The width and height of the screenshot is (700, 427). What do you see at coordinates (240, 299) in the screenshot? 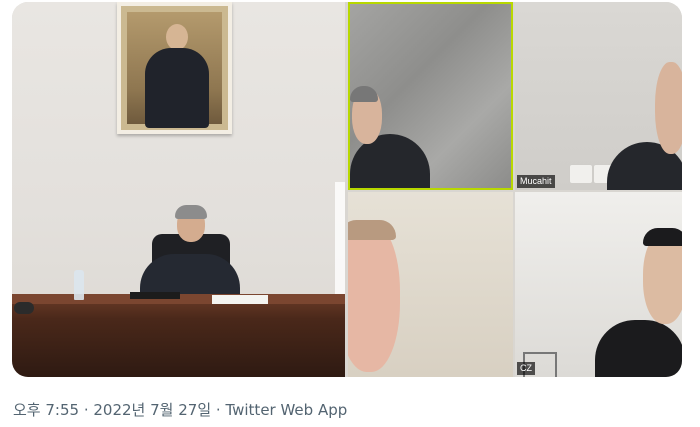
I see `documents` at bounding box center [240, 299].